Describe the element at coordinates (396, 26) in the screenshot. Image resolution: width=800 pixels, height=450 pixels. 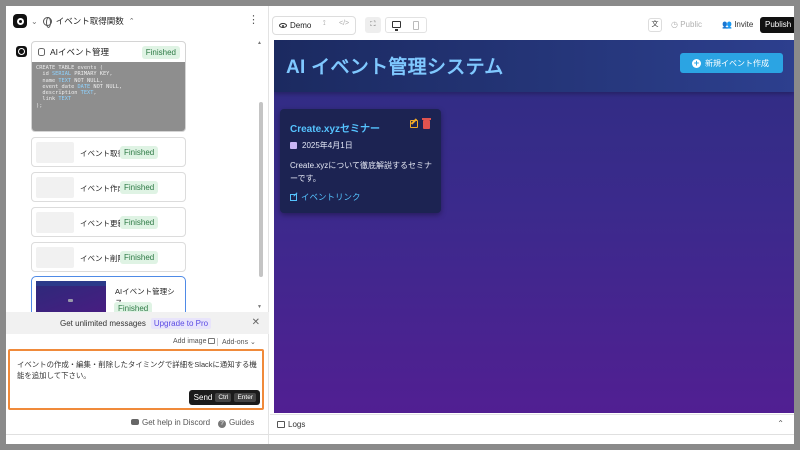
I see `desktop-icon` at that location.